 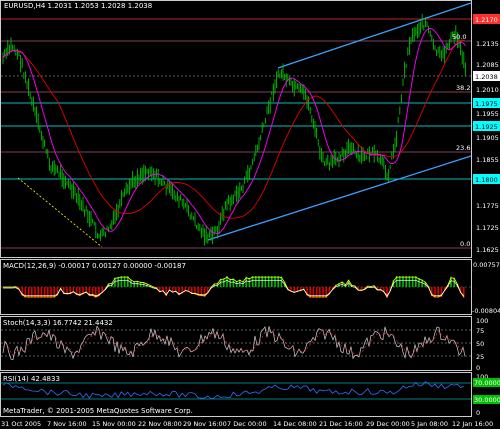 I want to click on fib-label-0: 0.0, so click(x=465, y=244).